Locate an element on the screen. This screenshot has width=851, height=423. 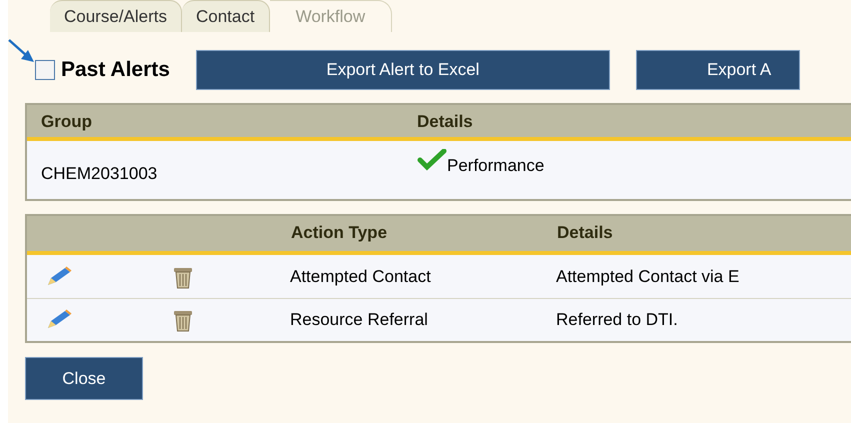
past-alerts-label: Past Alerts is located at coordinates (115, 70).